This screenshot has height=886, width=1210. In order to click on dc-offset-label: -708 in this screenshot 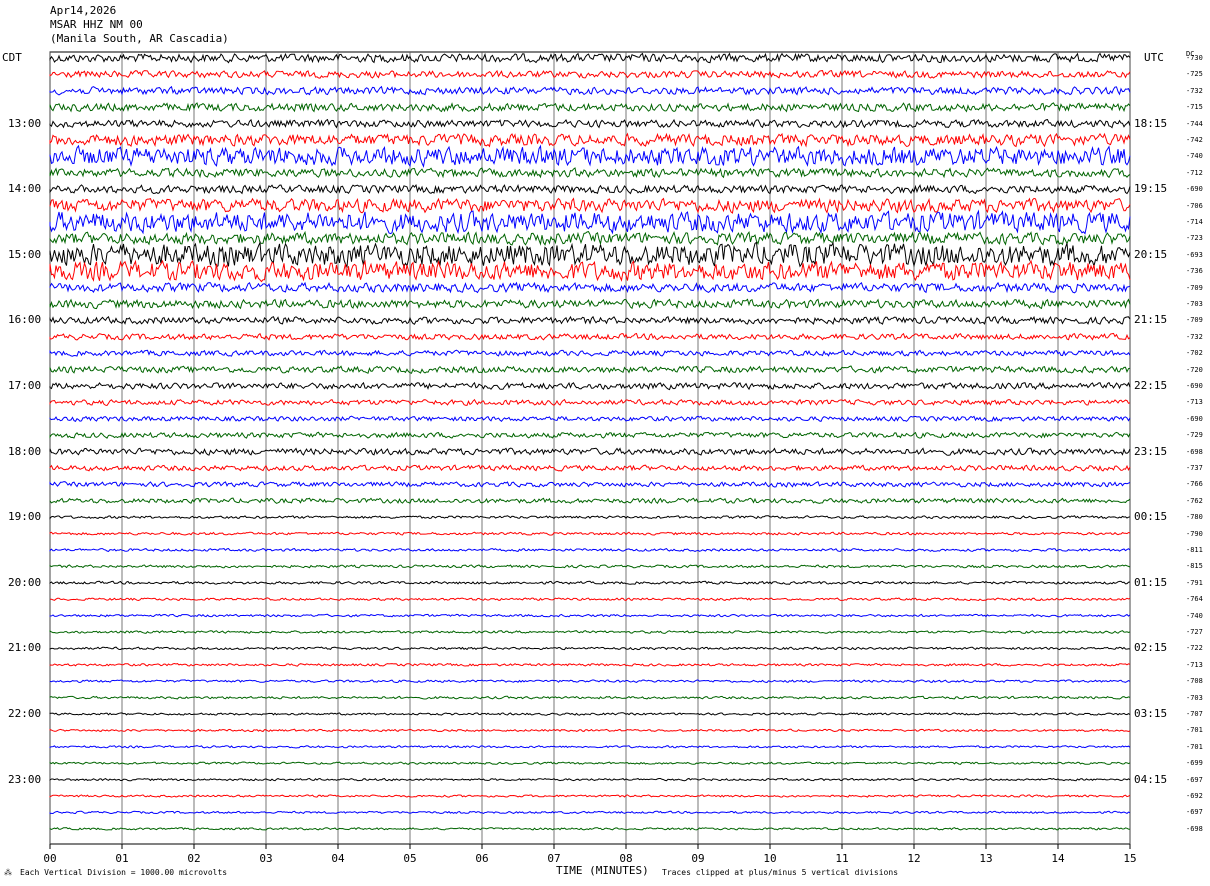, I will do `click(1194, 681)`.